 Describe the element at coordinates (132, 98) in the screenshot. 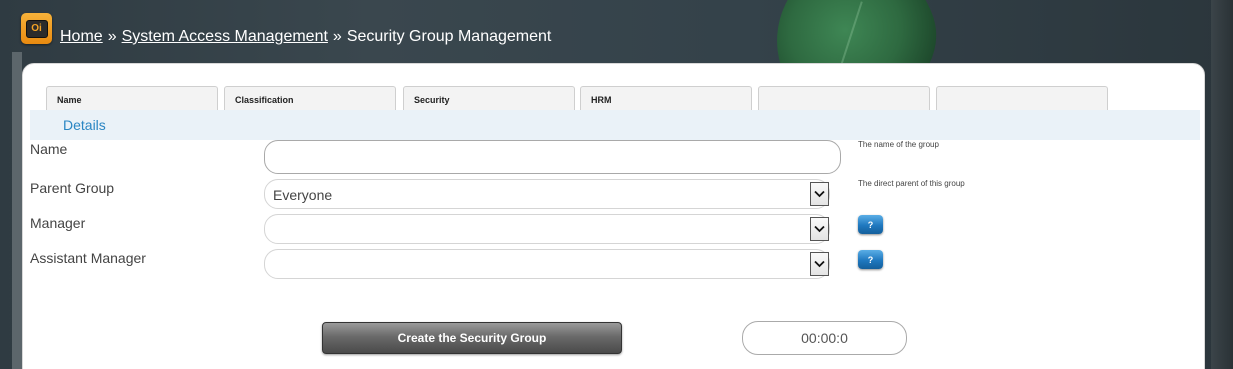

I see `tab-name: Name` at that location.